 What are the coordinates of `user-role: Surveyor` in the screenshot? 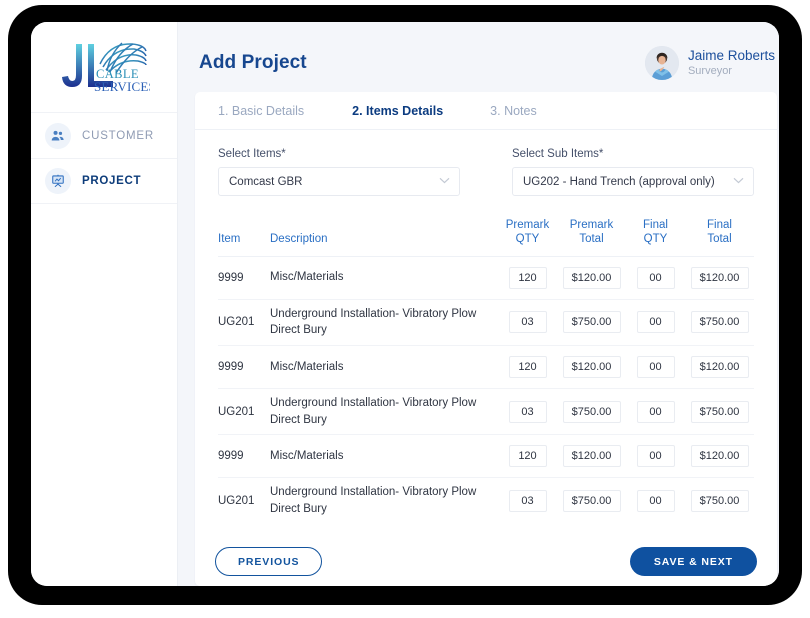 It's located at (709, 70).